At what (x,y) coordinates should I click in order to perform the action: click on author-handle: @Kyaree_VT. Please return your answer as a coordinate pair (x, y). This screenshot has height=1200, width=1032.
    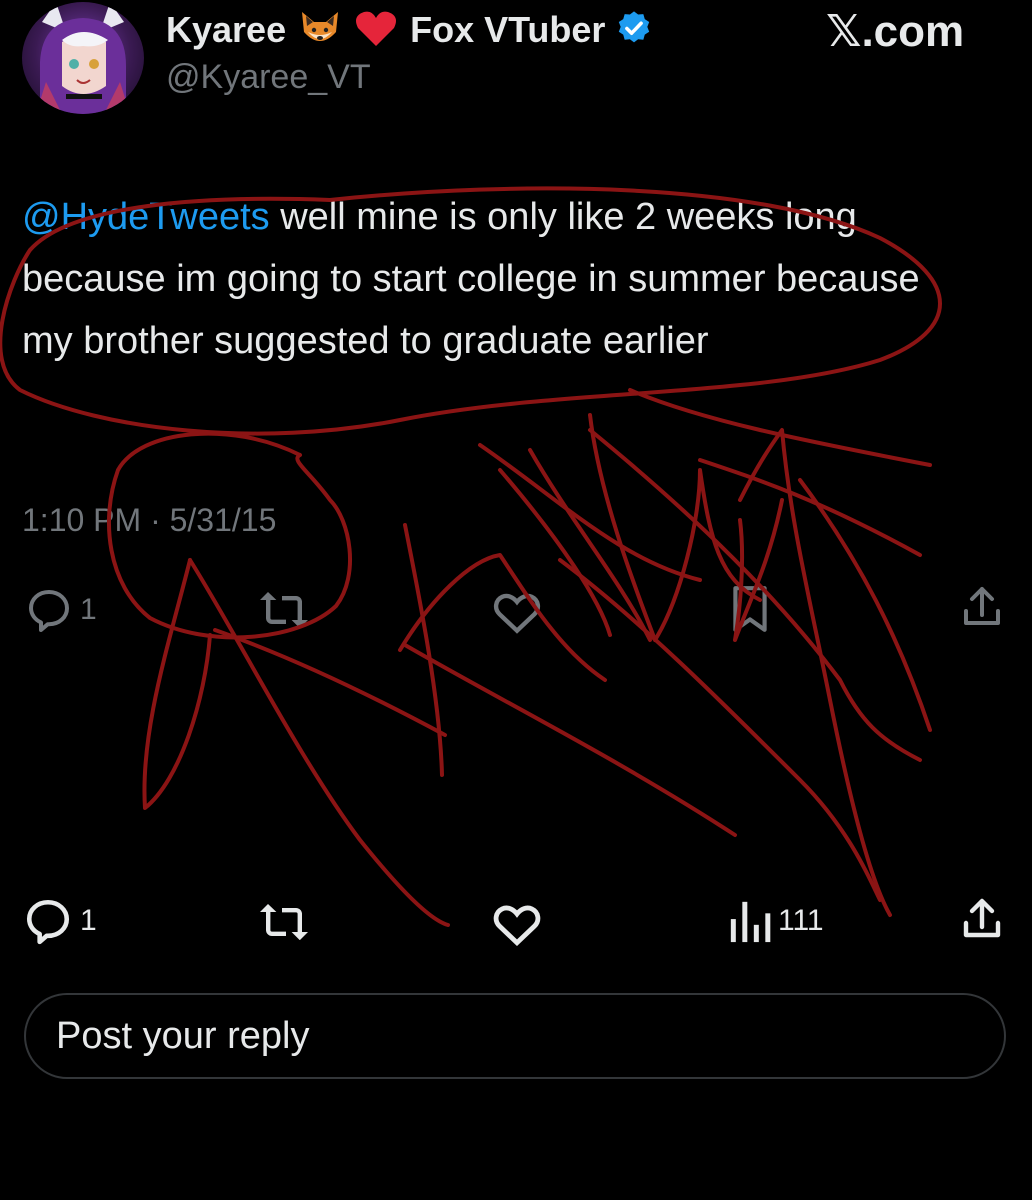
    Looking at the image, I should click on (268, 77).